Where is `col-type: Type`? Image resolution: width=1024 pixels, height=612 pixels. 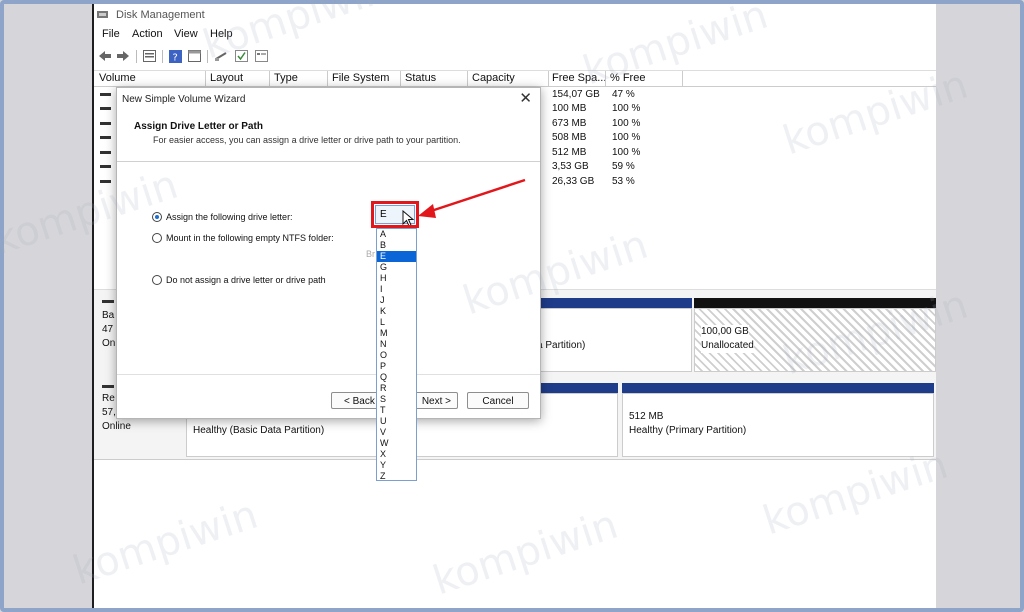
col-type: Type is located at coordinates (286, 78).